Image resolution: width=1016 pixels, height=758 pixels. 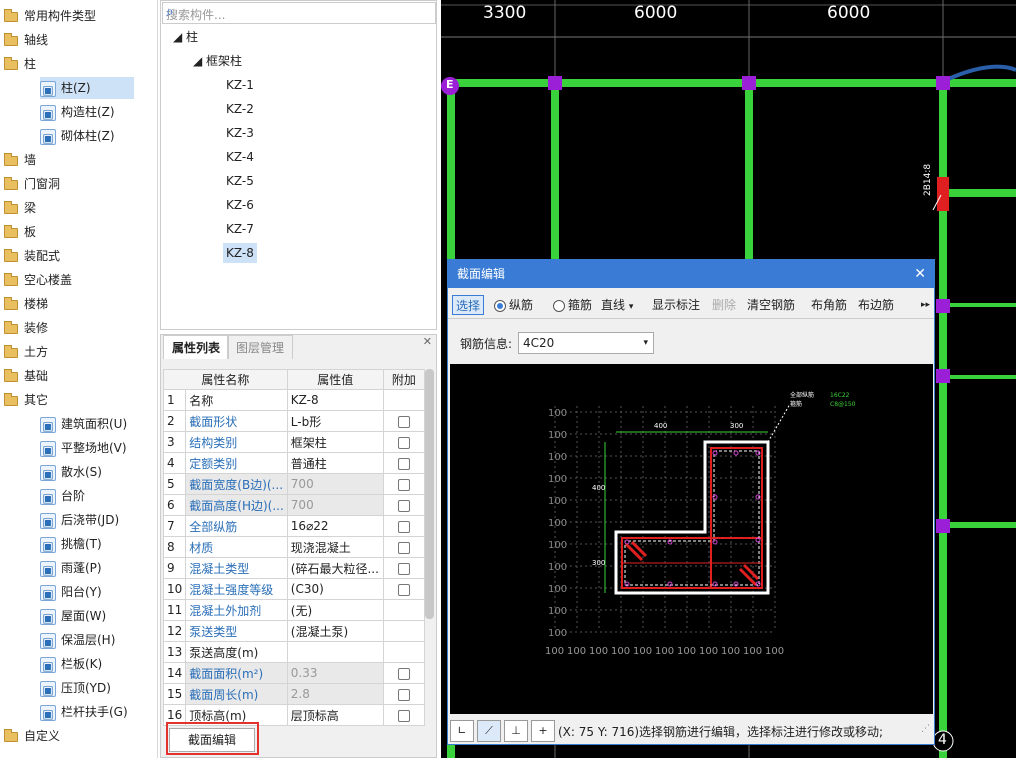 What do you see at coordinates (617, 305) in the screenshot?
I see `line-mode-dropdown: 直线 ▾` at bounding box center [617, 305].